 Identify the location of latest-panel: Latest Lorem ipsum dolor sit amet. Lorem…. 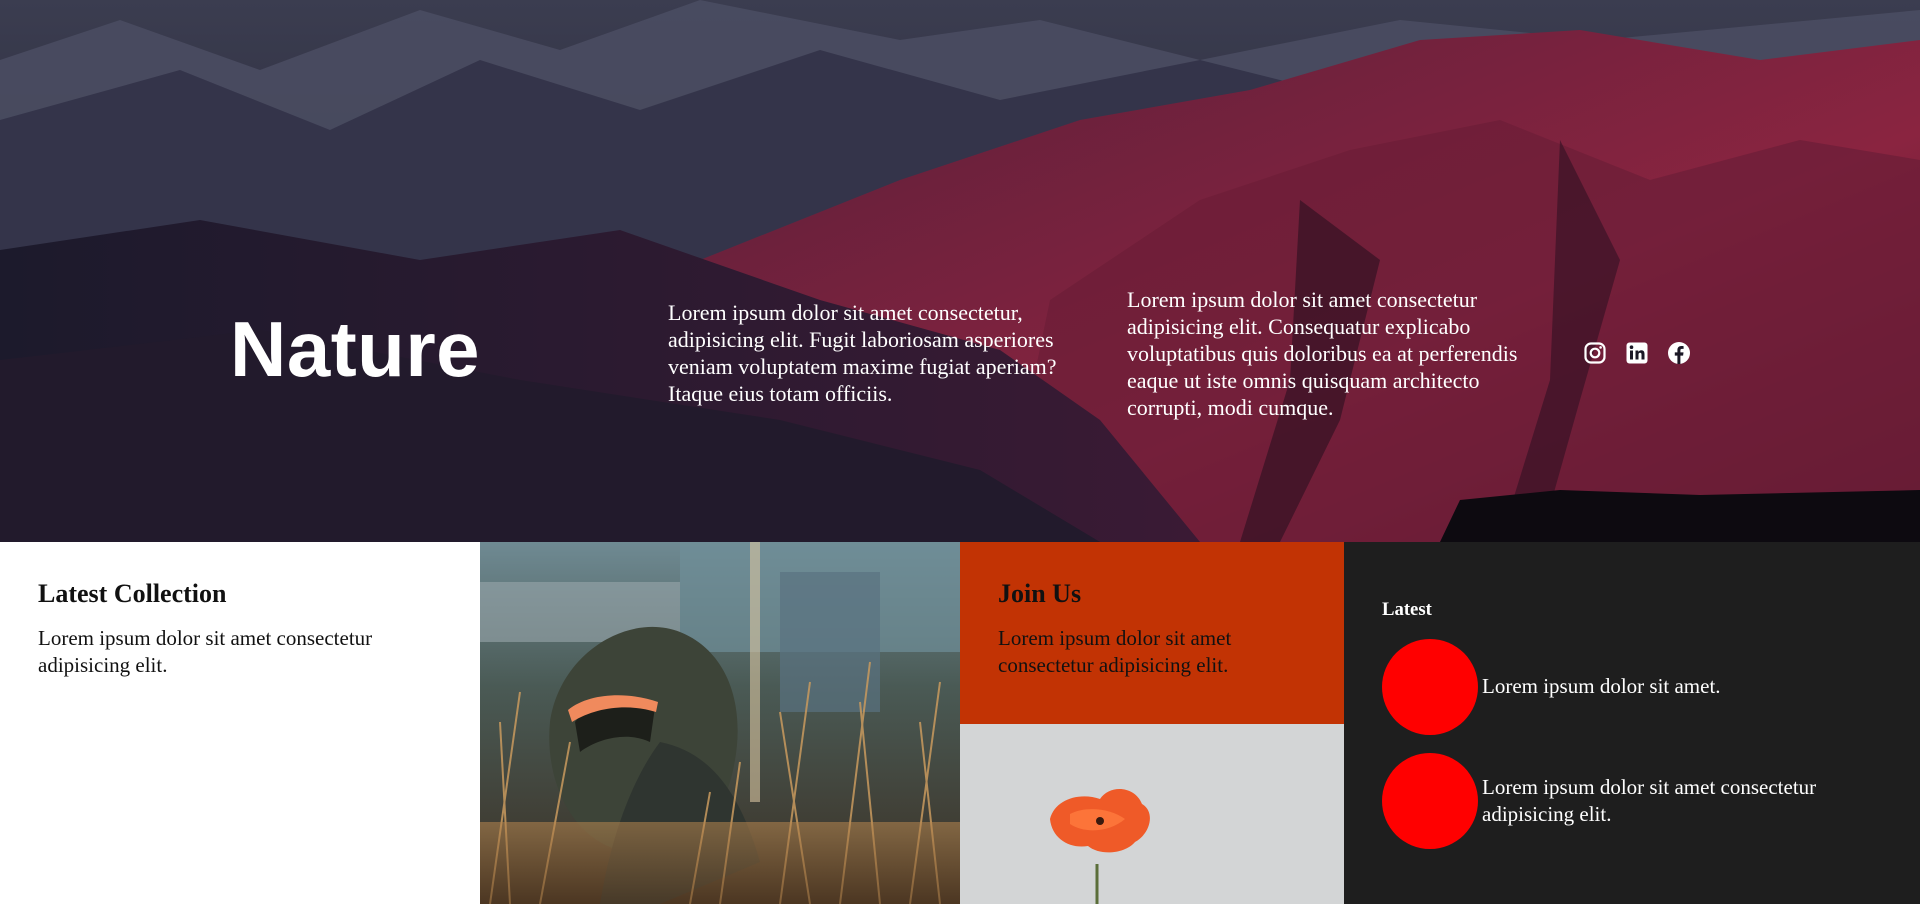
(1632, 723).